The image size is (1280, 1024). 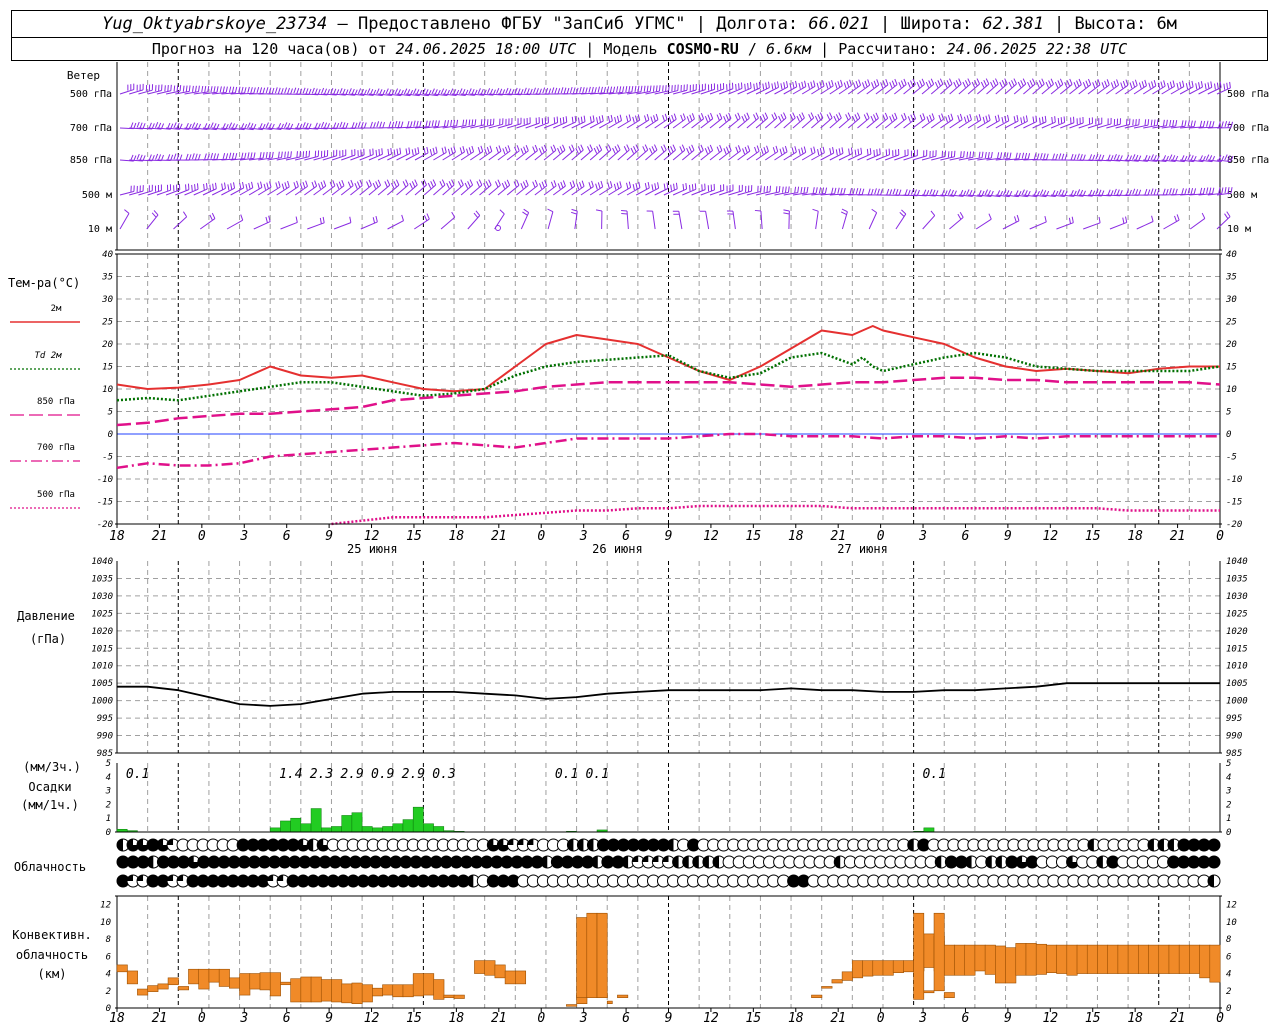 I want to click on pres-panel-label: Давление, so click(x=46, y=616).